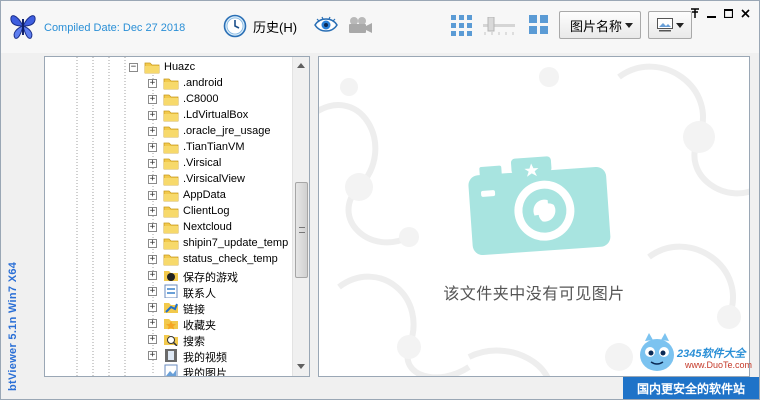 The height and width of the screenshot is (400, 760). I want to click on tree-item-label: .oracle_jre_usage, so click(227, 131).